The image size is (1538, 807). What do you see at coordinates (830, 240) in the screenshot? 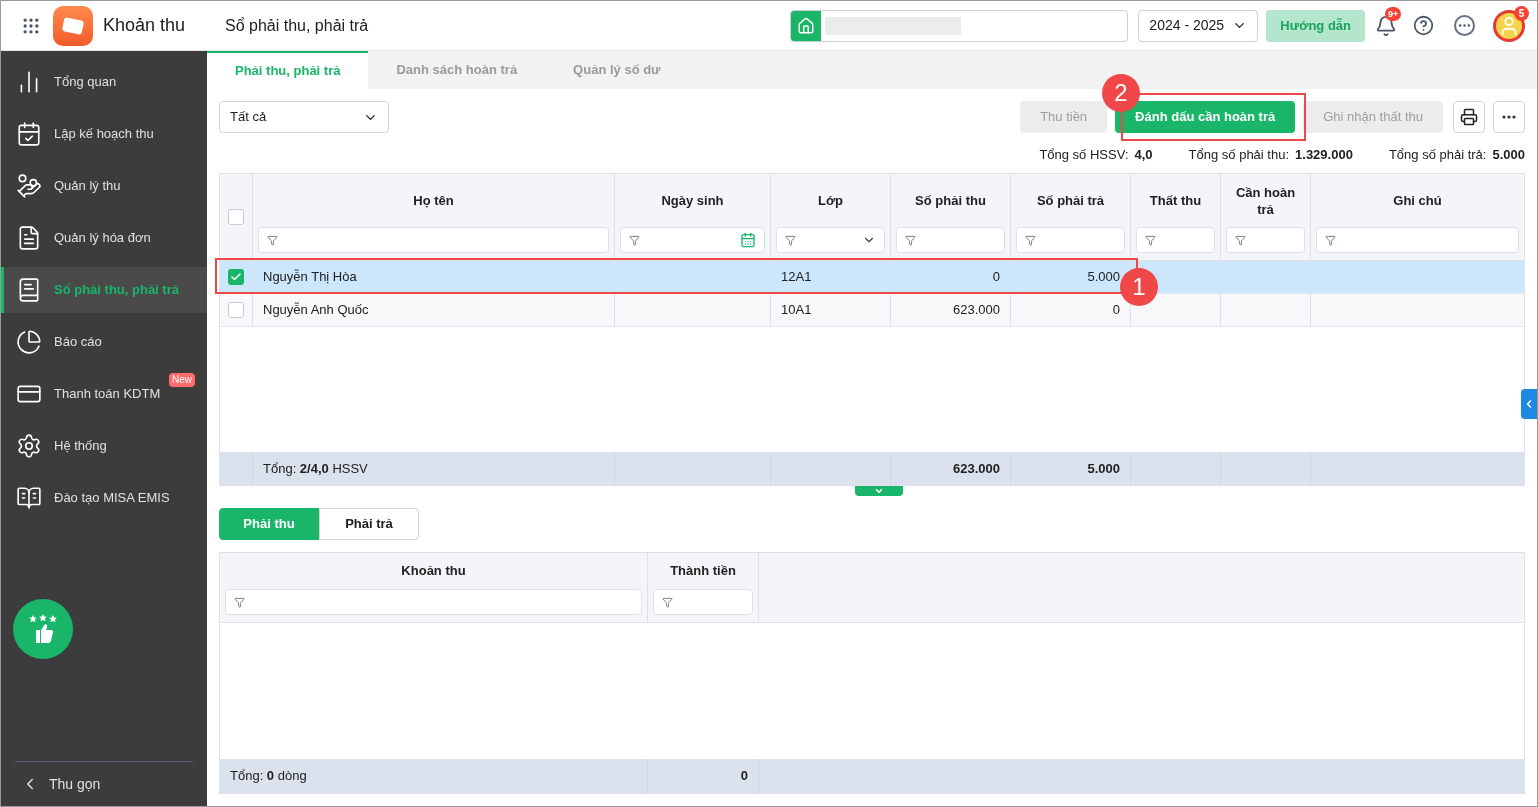
I see `filter-dropdown` at bounding box center [830, 240].